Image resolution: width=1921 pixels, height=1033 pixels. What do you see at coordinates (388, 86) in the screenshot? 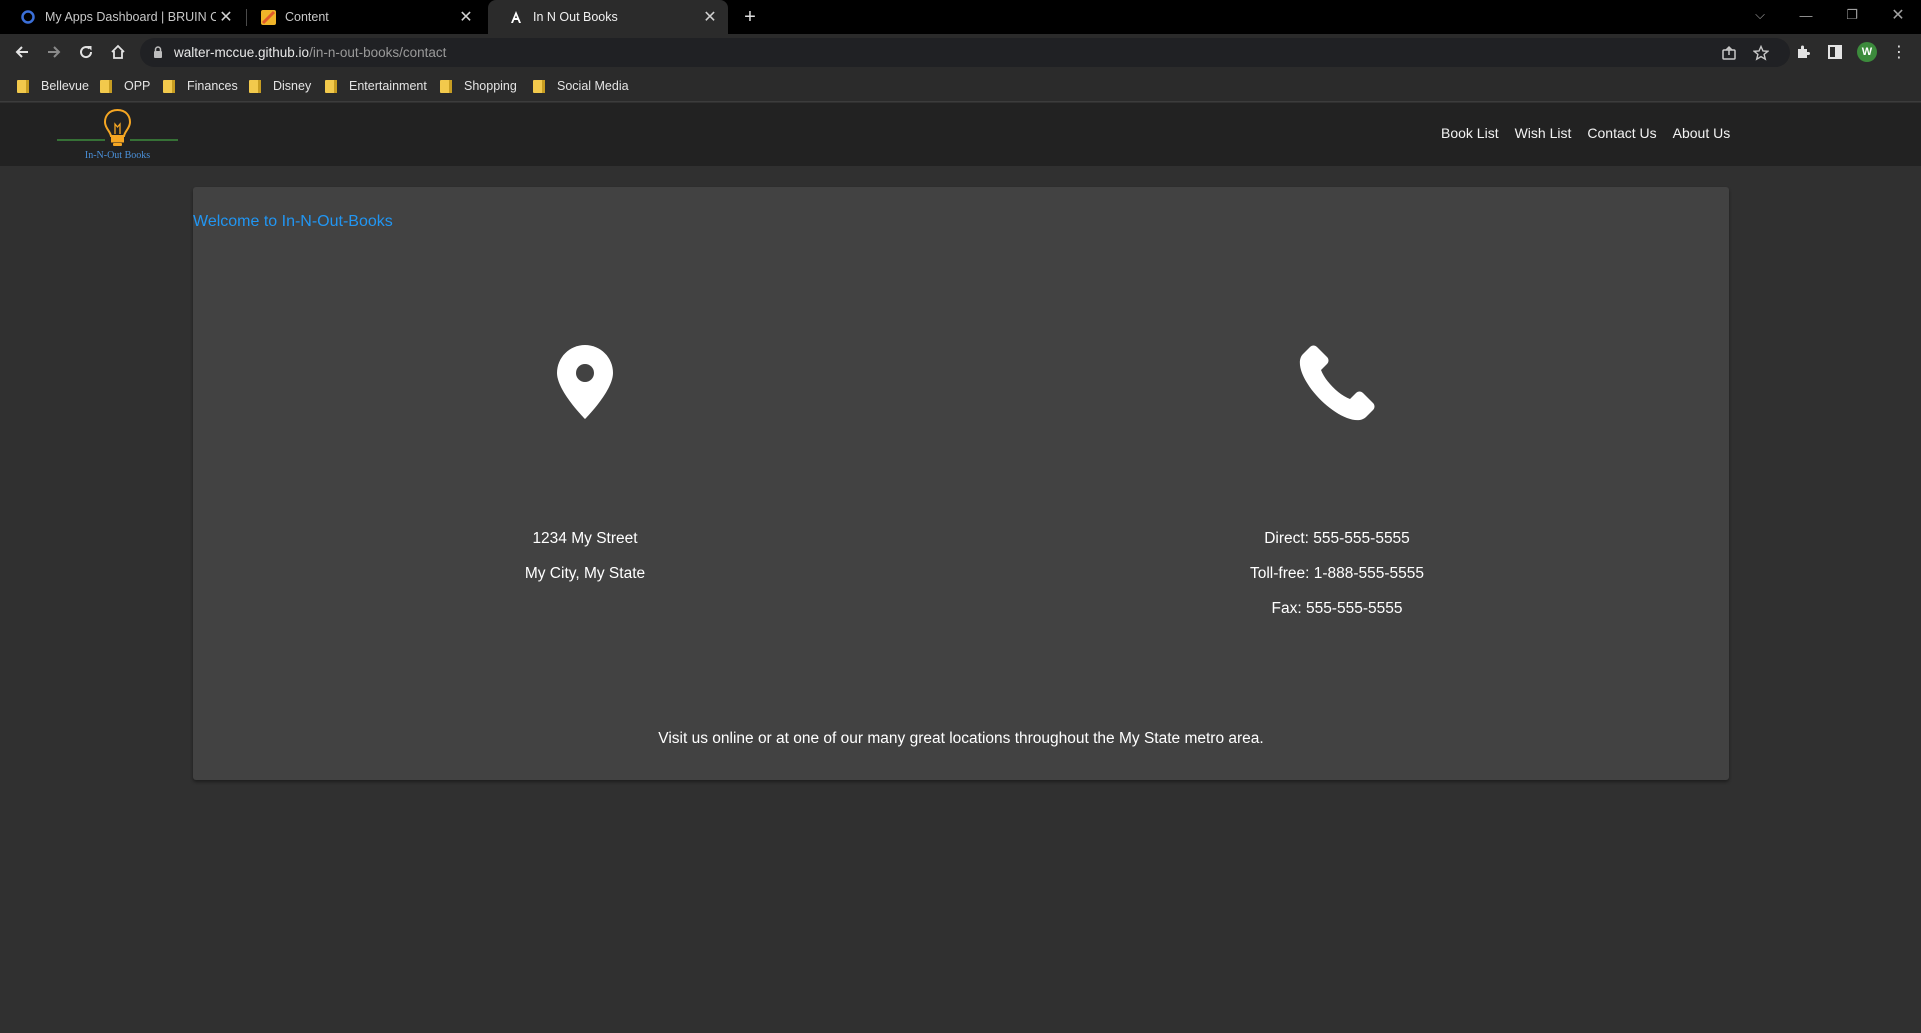
I see `bookmark-label: Entertainment` at bounding box center [388, 86].